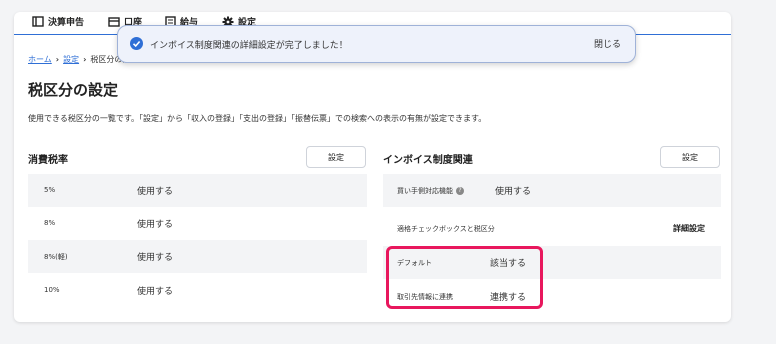 The width and height of the screenshot is (776, 344). I want to click on invoice-section-title: インボイス制度関連, so click(428, 160).